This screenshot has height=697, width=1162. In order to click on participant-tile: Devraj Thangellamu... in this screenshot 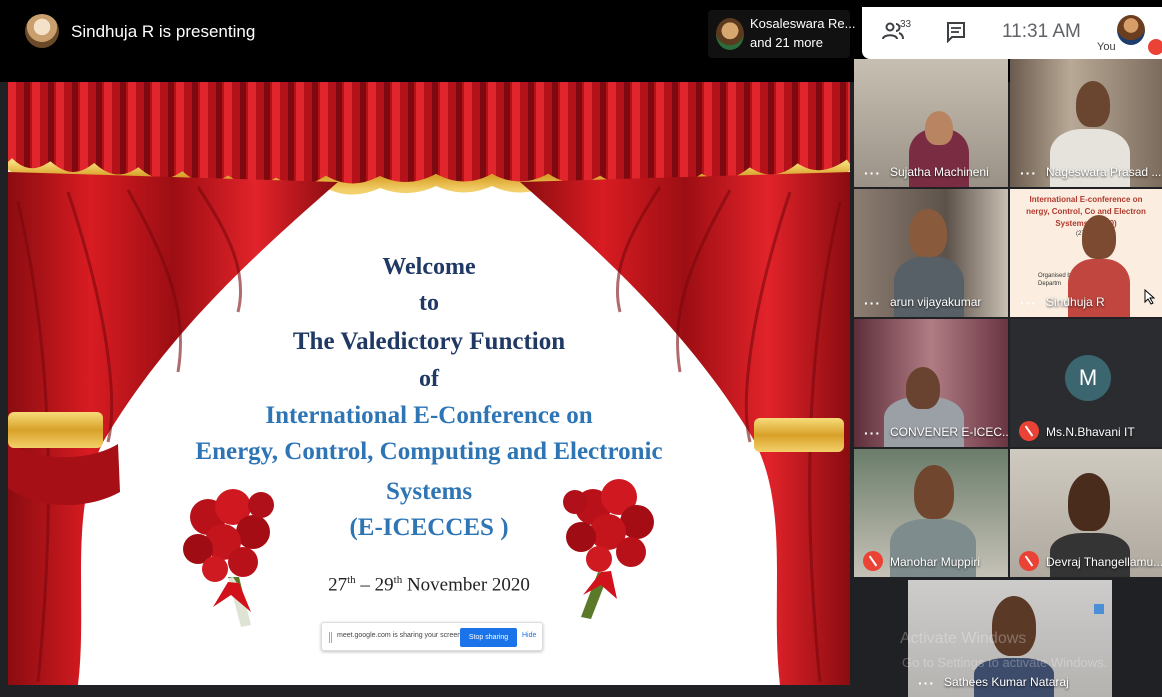, I will do `click(1086, 513)`.